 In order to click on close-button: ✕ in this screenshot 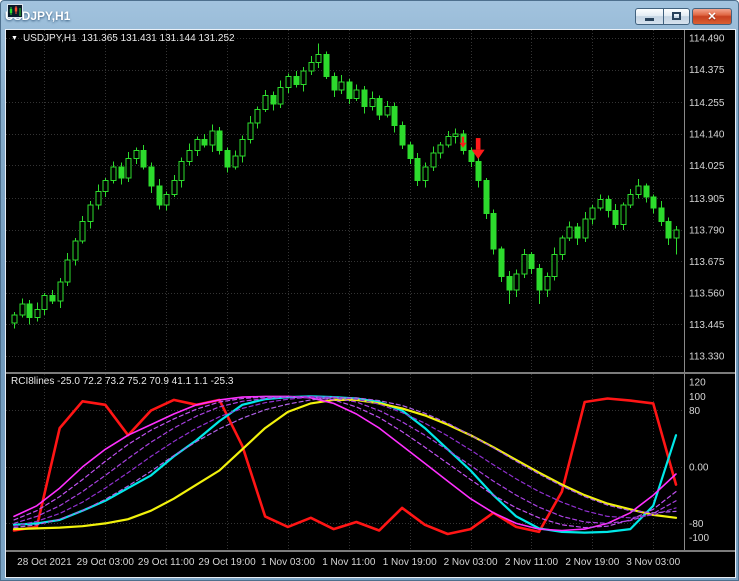, I will do `click(712, 16)`.